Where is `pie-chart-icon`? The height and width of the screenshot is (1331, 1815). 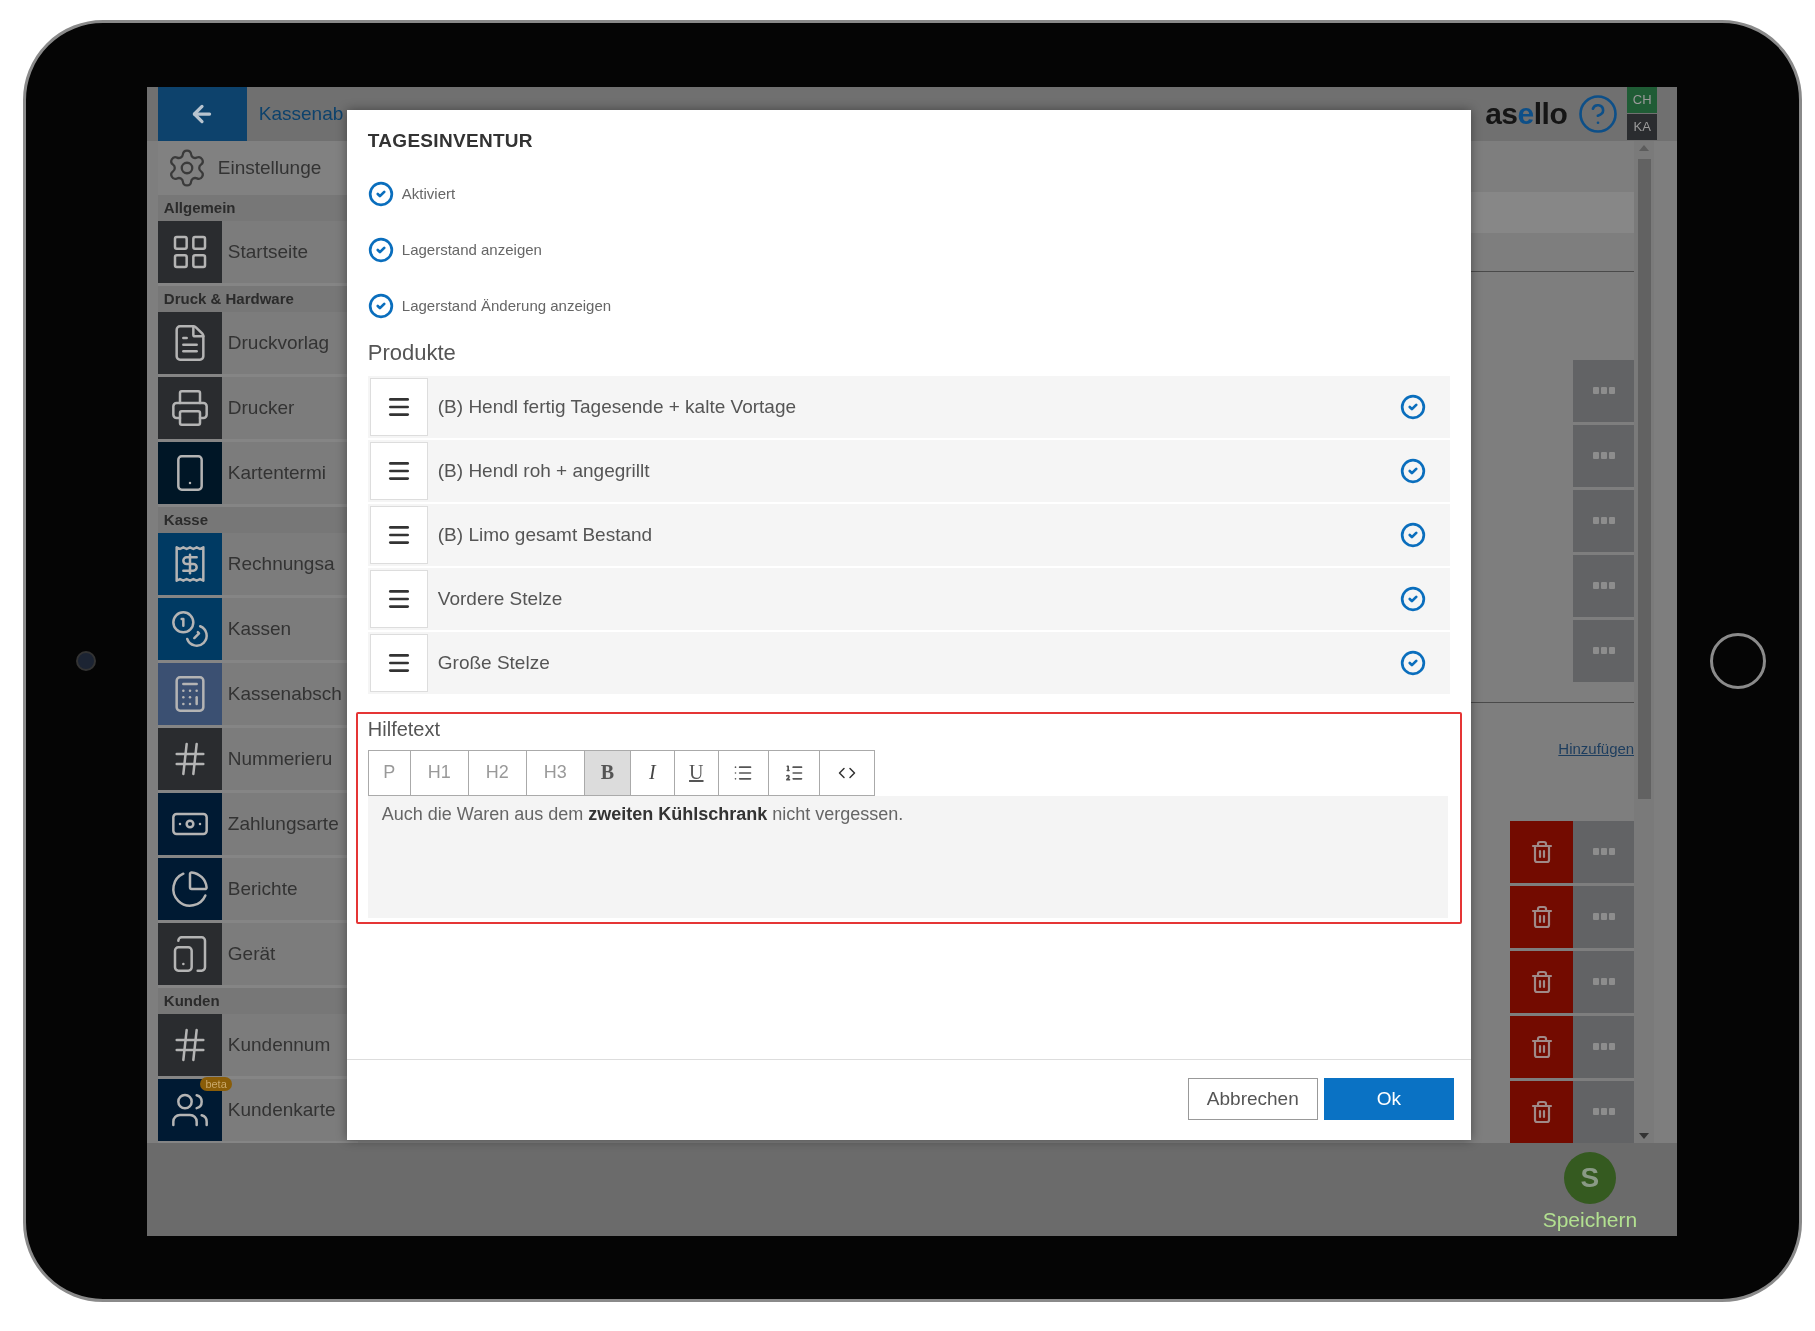 pie-chart-icon is located at coordinates (189, 888).